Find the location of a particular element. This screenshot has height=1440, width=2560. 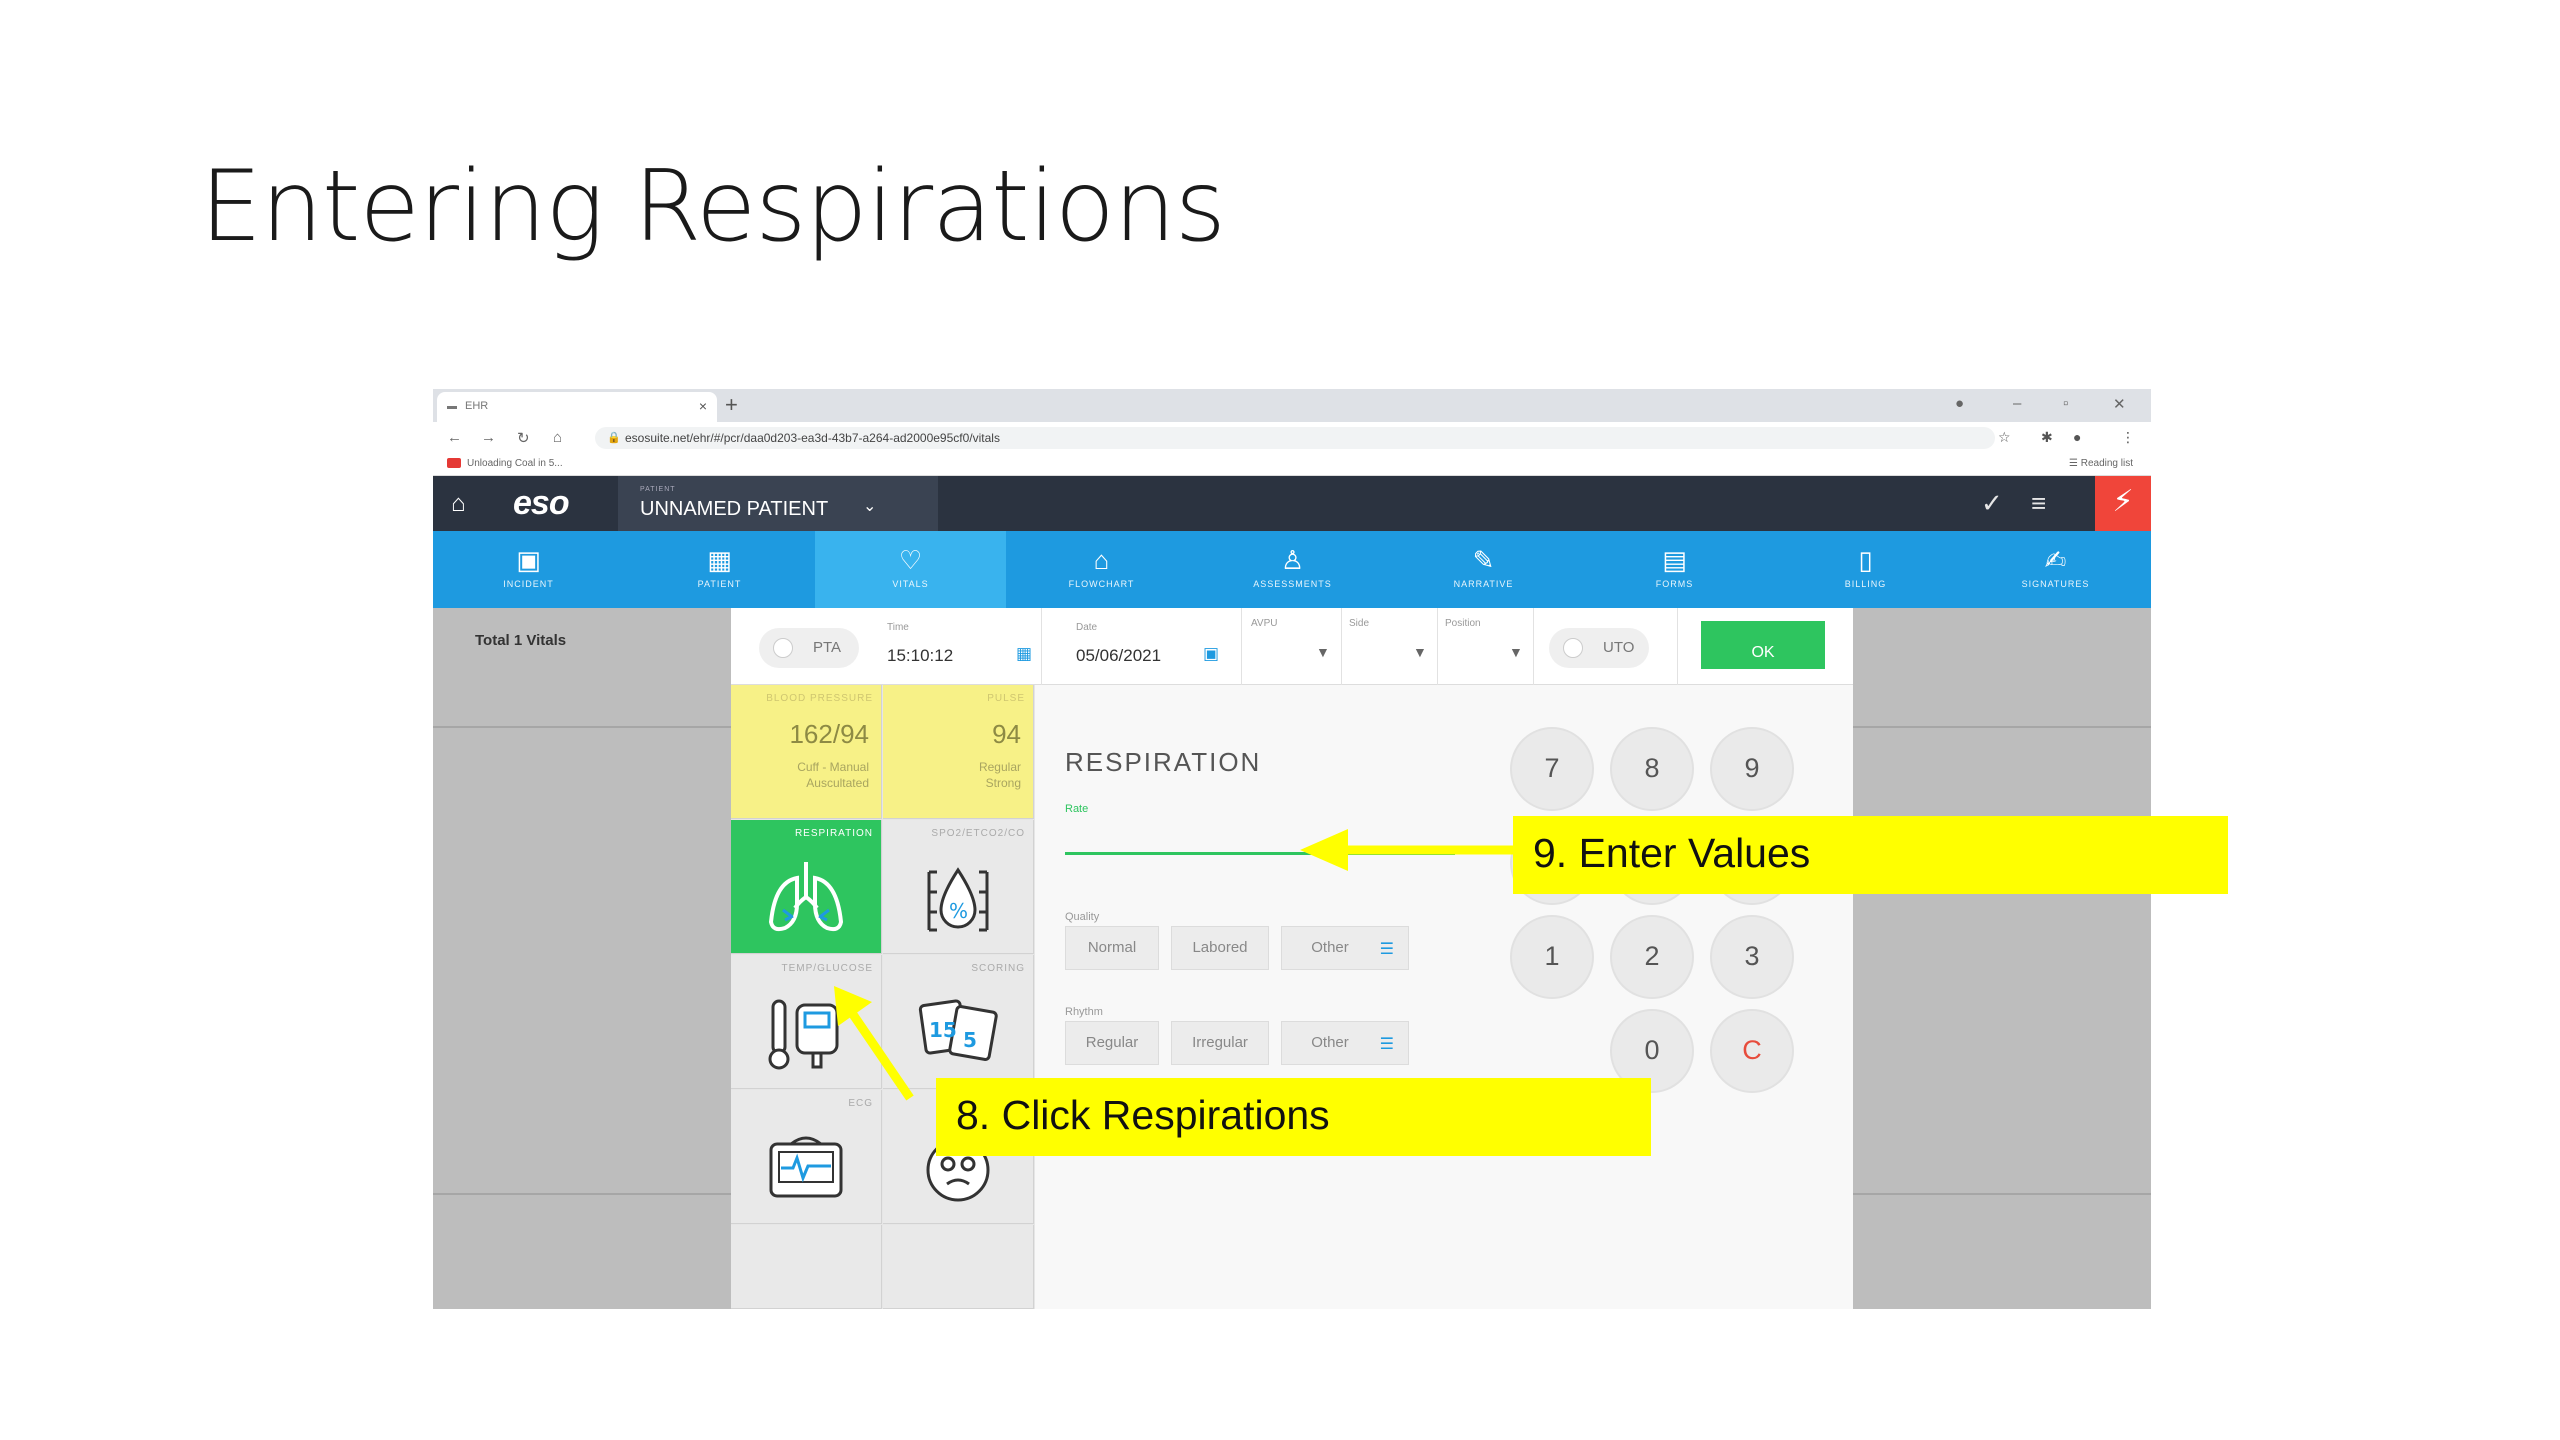

keypad-clear: C is located at coordinates (1752, 1051).